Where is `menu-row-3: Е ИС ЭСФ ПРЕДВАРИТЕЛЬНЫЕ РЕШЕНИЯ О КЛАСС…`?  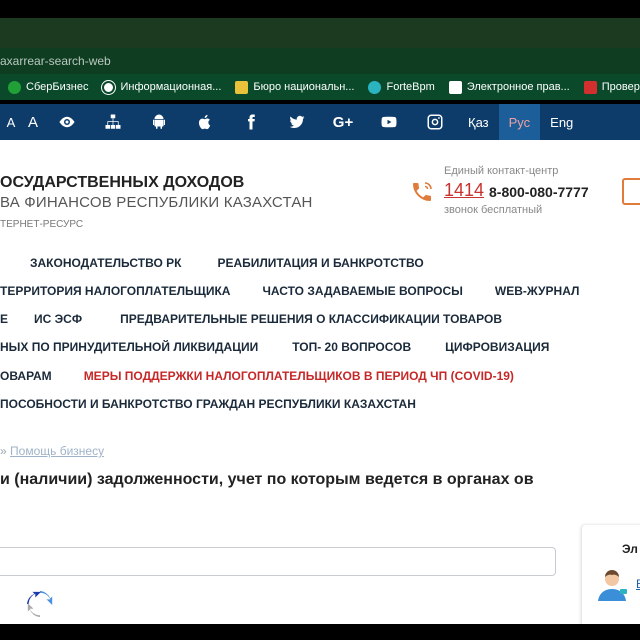
menu-row-3: Е ИС ЭСФ ПРЕДВАРИТЕЛЬНЫЕ РЕШЕНИЯ О КЛАСС… is located at coordinates (251, 319).